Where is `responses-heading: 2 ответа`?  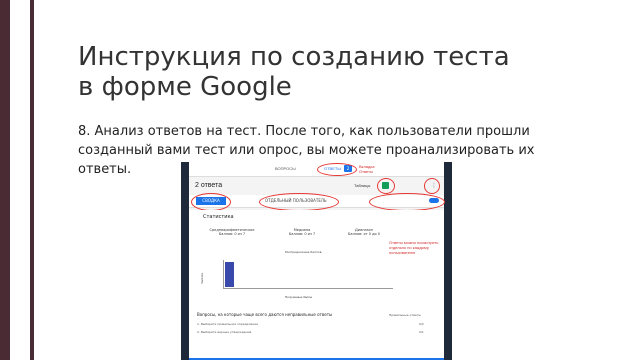
responses-heading: 2 ответа is located at coordinates (209, 185).